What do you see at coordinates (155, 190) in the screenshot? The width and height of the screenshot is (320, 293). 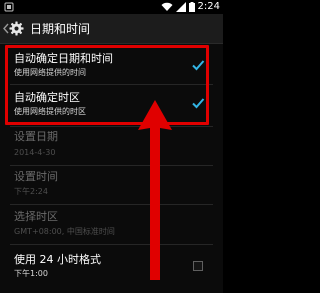 I see `red-arrow-annotation` at bounding box center [155, 190].